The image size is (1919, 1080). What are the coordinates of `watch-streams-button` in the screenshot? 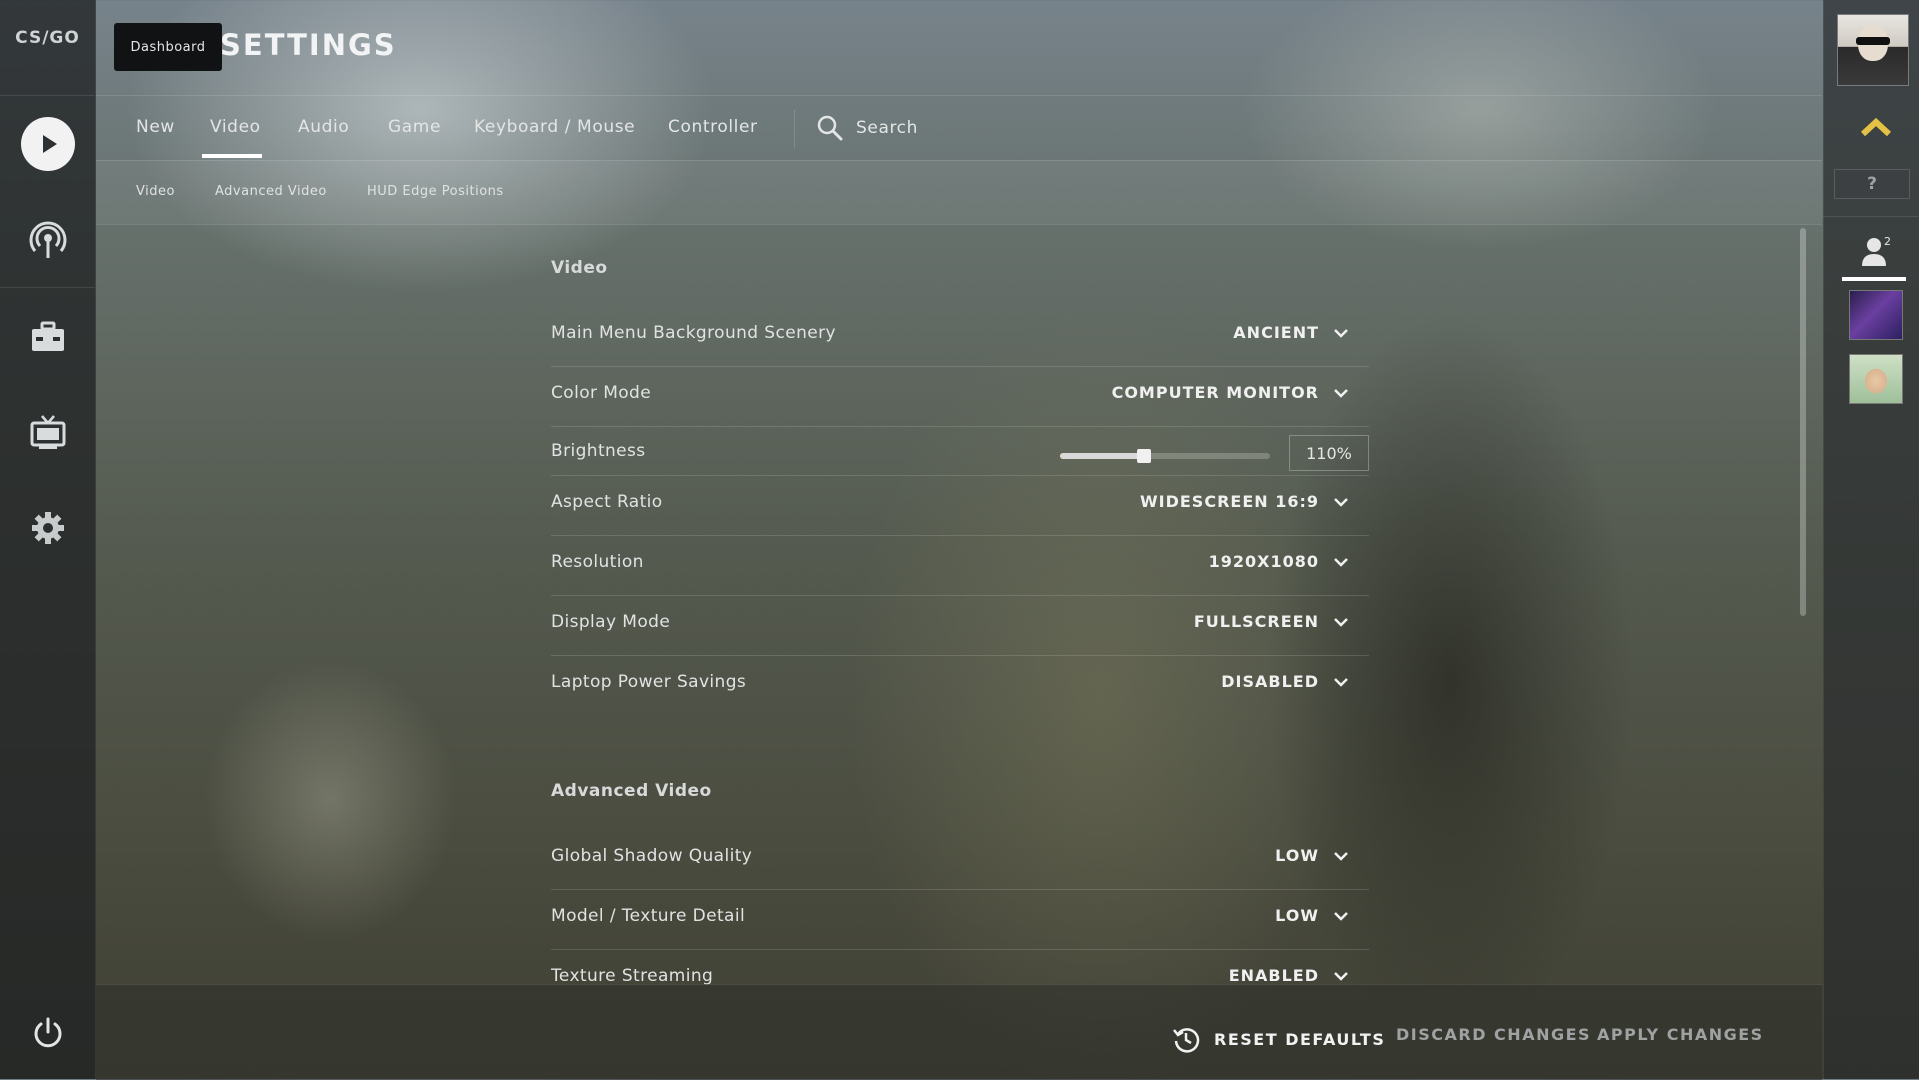 It's located at (47, 240).